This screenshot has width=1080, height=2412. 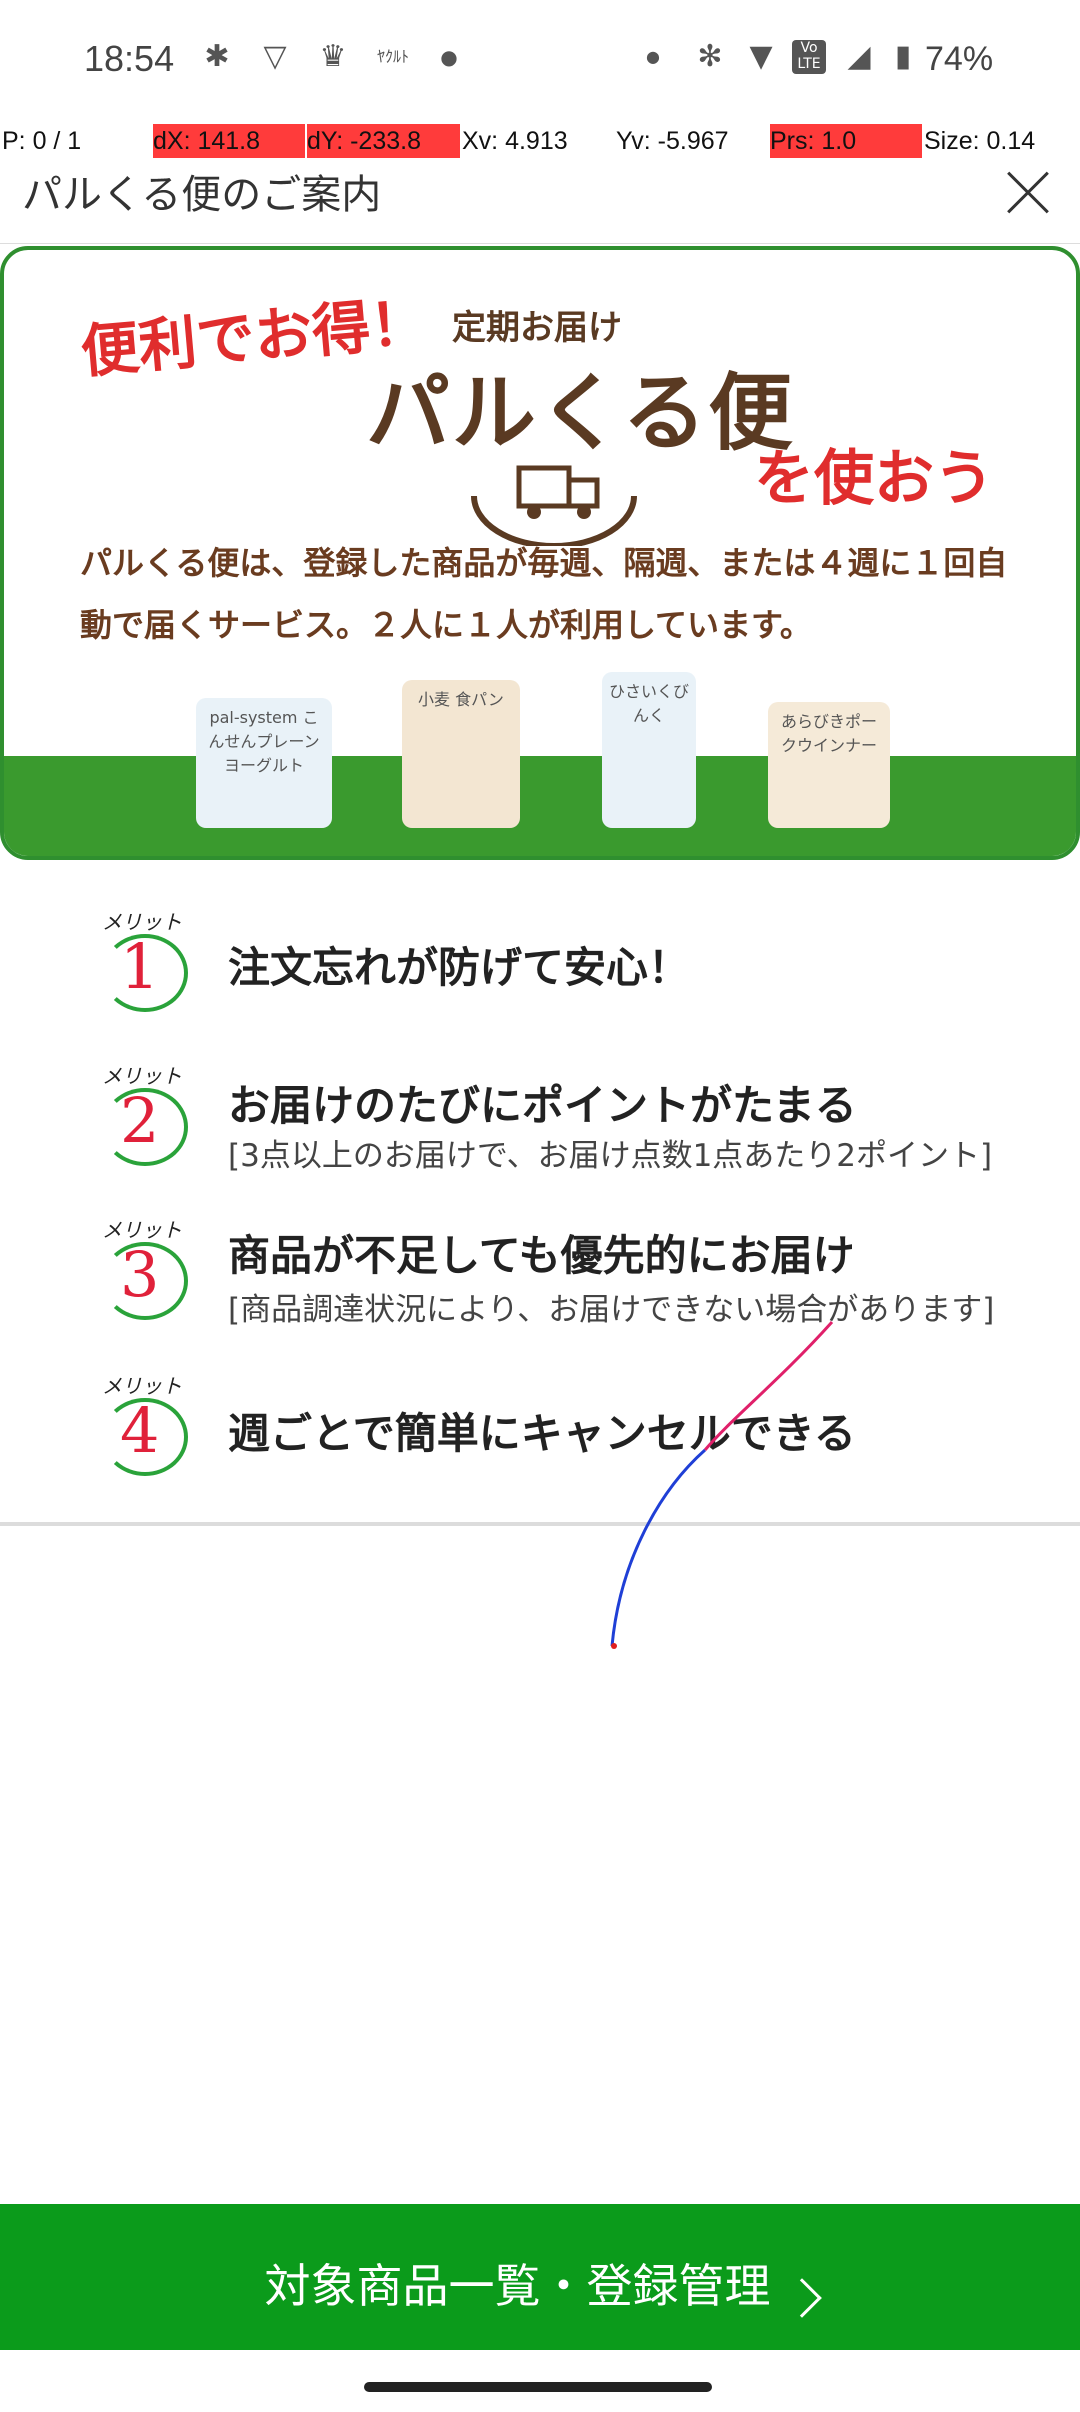 What do you see at coordinates (554, 505) in the screenshot?
I see `delivery-truck-icon` at bounding box center [554, 505].